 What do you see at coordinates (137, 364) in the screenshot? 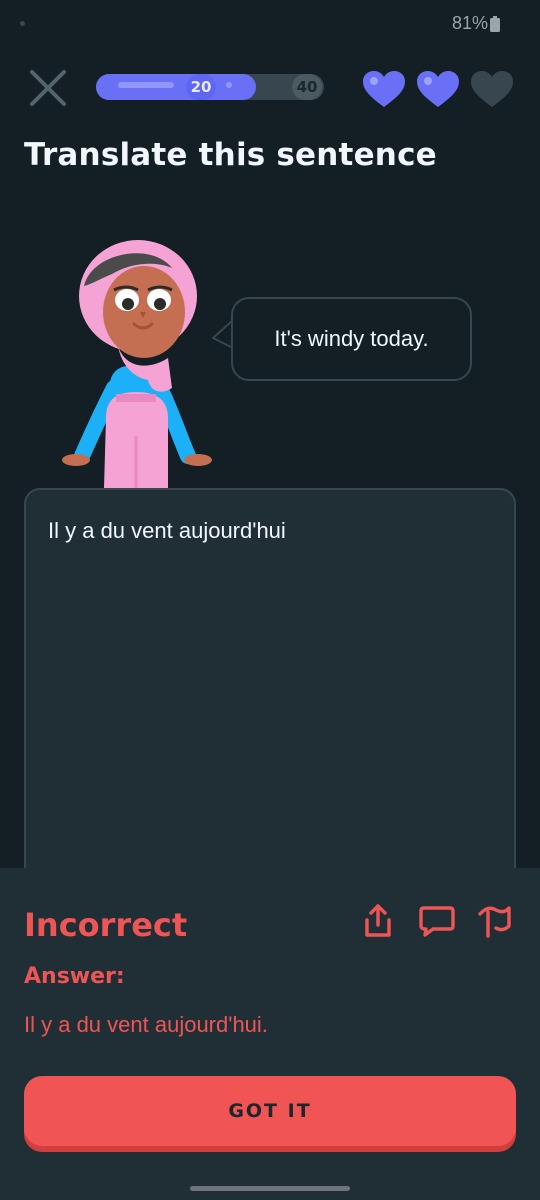
I see `character-illustration` at bounding box center [137, 364].